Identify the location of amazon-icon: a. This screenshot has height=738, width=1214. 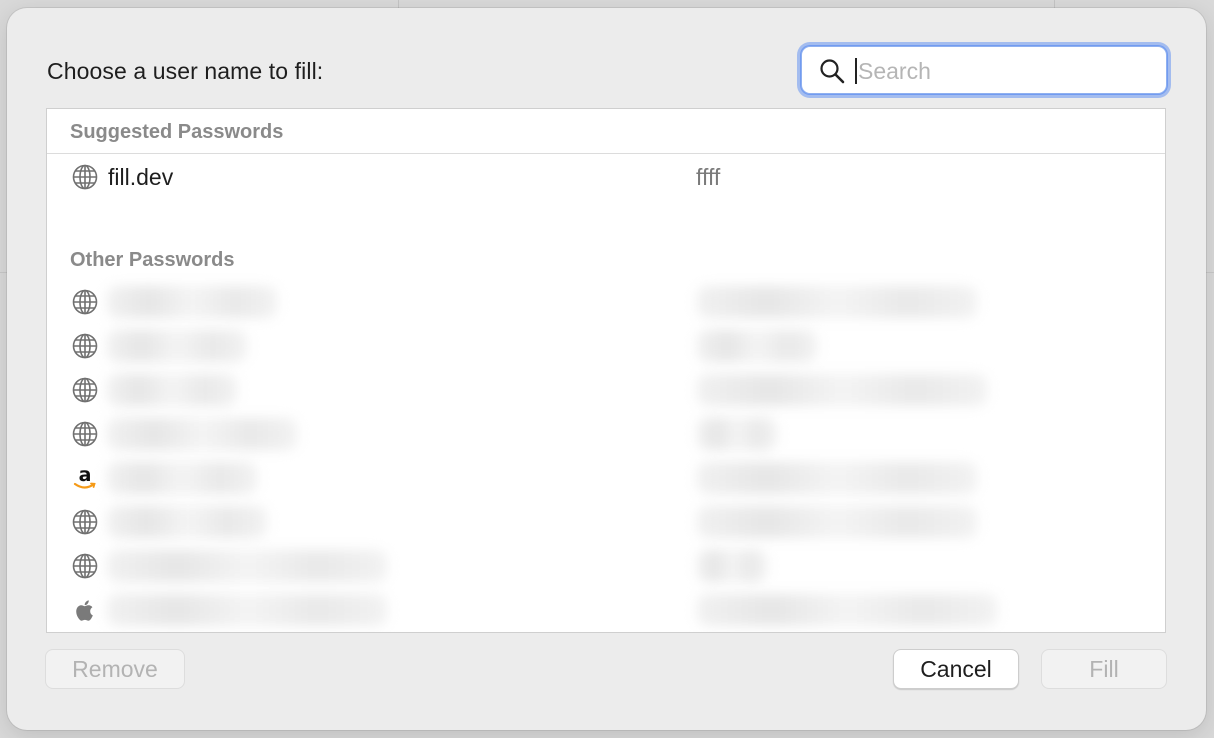
(84, 476).